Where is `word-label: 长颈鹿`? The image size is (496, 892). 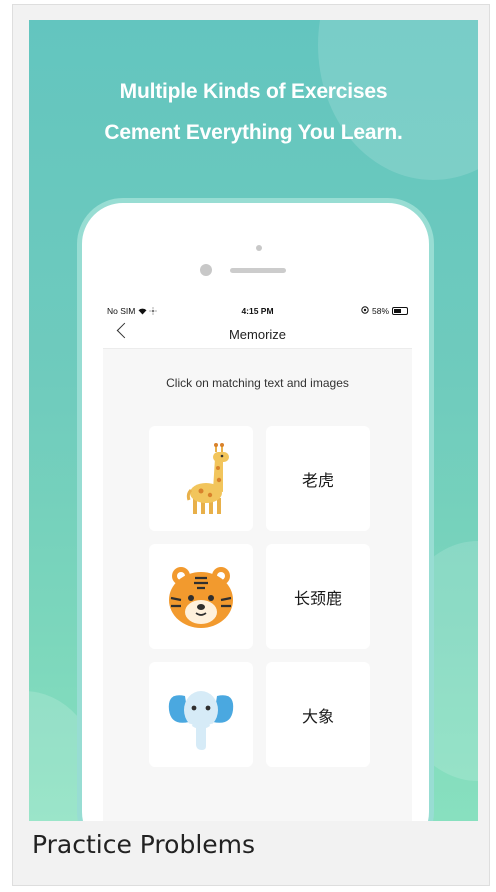
word-label: 长颈鹿 is located at coordinates (317, 598).